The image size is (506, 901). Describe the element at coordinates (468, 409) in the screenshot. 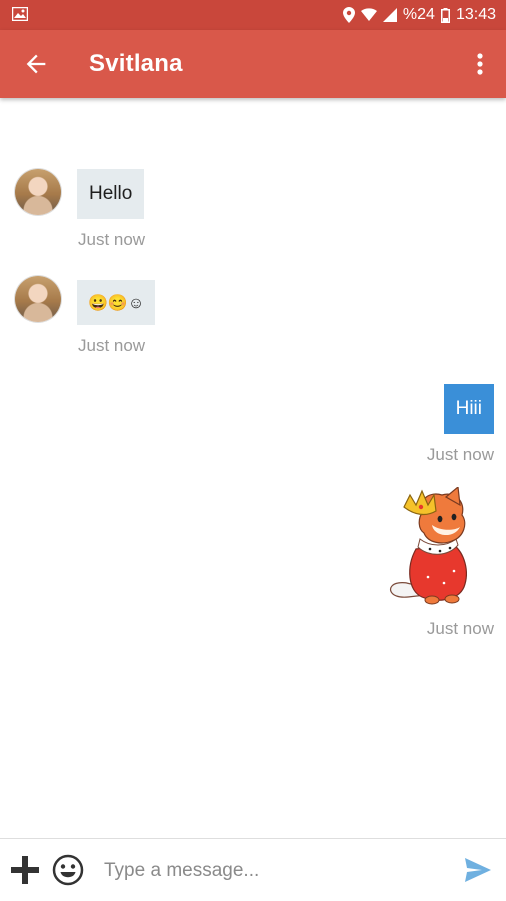

I see `outgoing-message-bubble: Hiii` at that location.